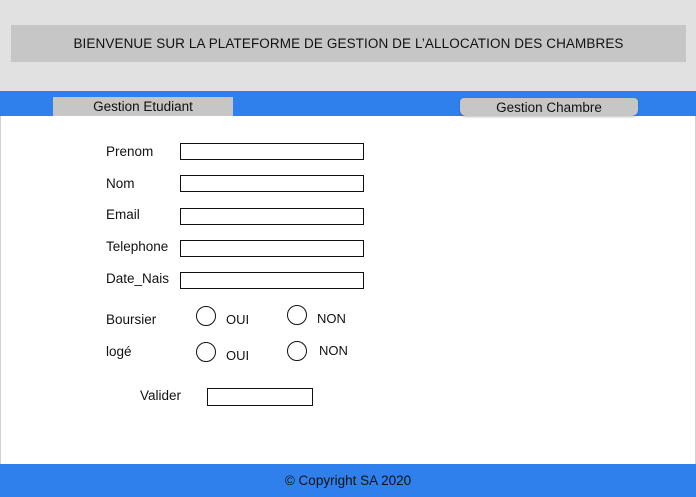 This screenshot has width=696, height=497. What do you see at coordinates (238, 355) in the screenshot?
I see `loge-oui-label: OUI` at bounding box center [238, 355].